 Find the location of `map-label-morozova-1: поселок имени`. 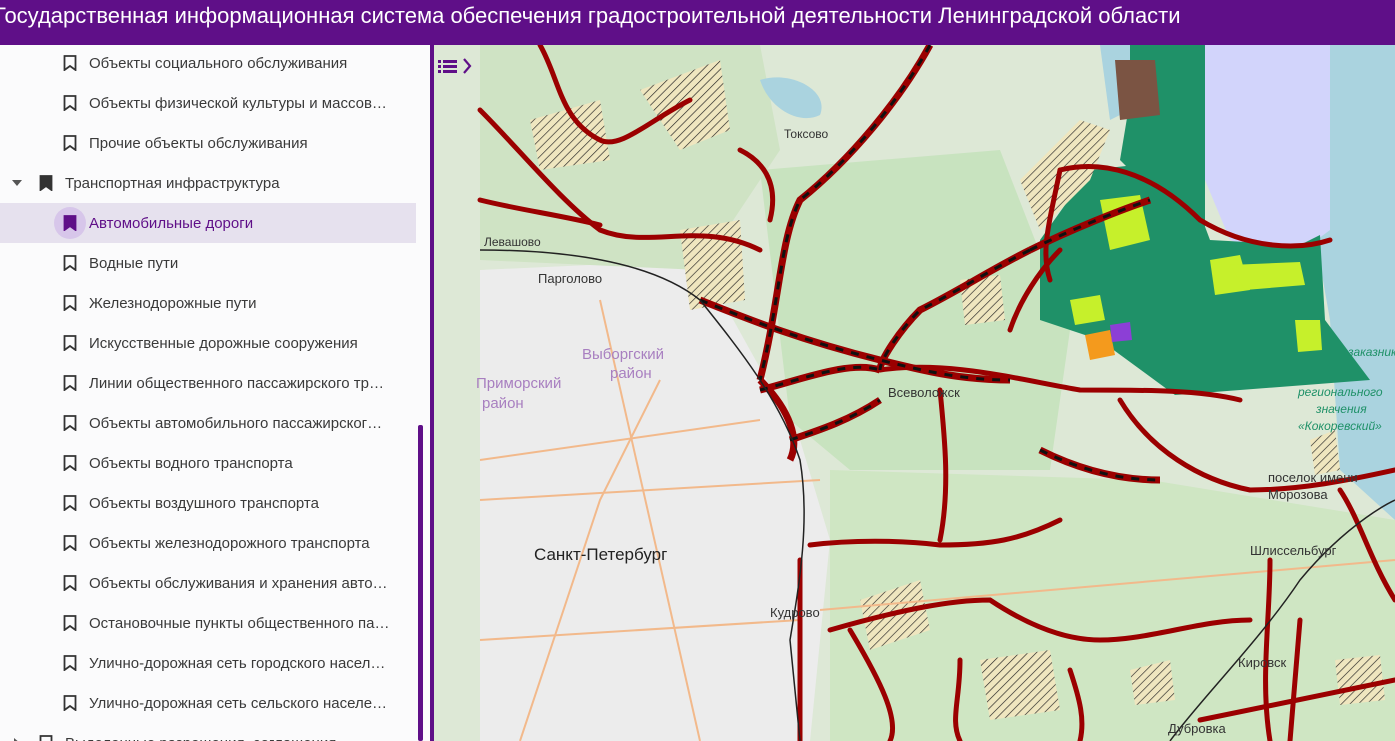

map-label-morozova-1: поселок имени is located at coordinates (1313, 477).